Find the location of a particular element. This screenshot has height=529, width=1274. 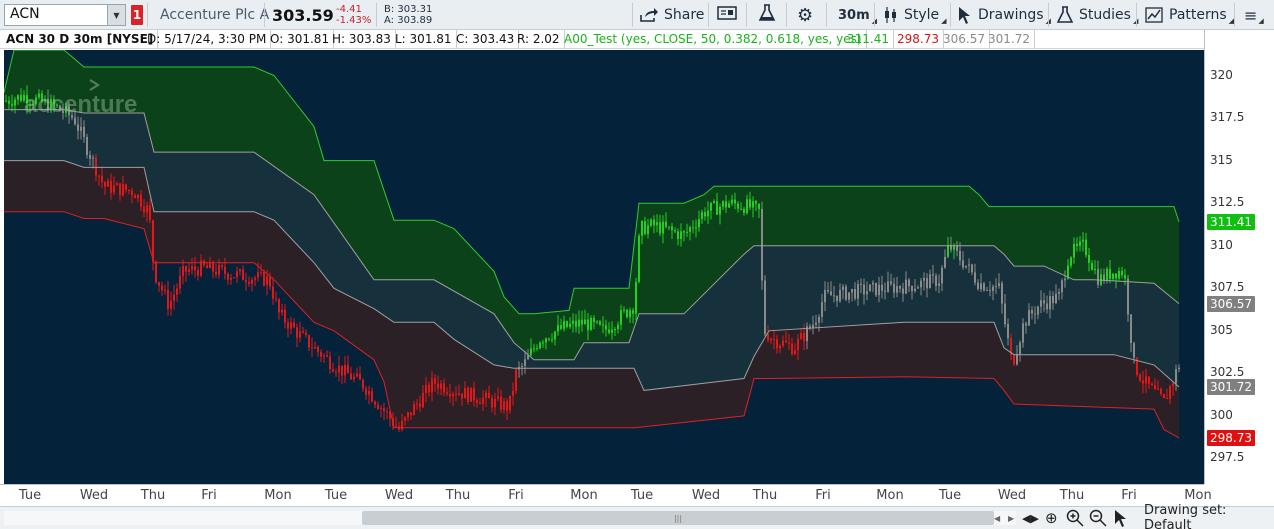

scroll-right-button: ▶ is located at coordinates (1011, 518).